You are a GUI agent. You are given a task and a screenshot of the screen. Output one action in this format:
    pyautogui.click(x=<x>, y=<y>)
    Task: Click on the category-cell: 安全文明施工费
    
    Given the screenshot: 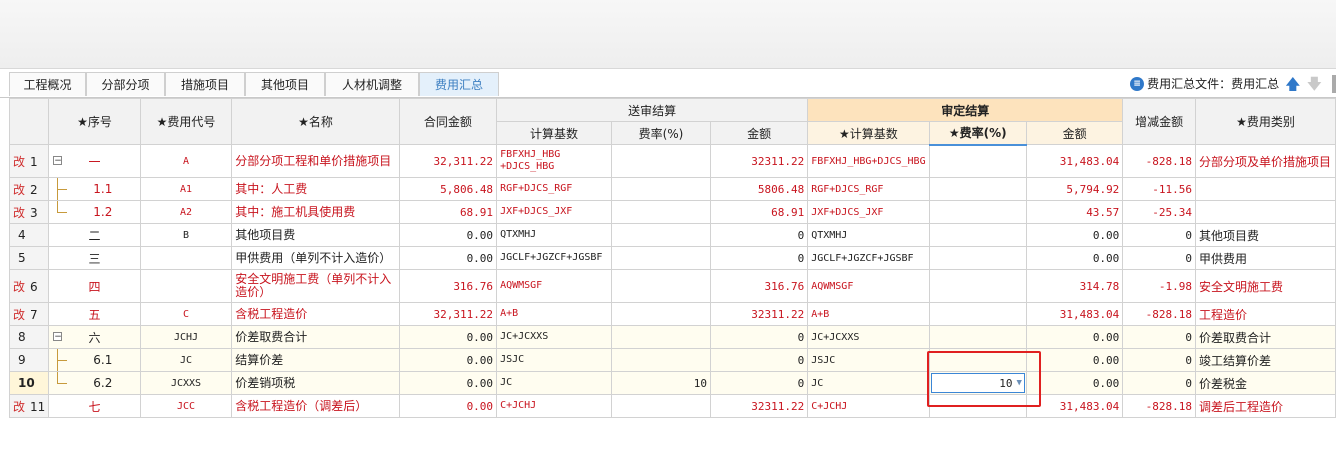 What is the action you would take?
    pyautogui.click(x=1265, y=286)
    